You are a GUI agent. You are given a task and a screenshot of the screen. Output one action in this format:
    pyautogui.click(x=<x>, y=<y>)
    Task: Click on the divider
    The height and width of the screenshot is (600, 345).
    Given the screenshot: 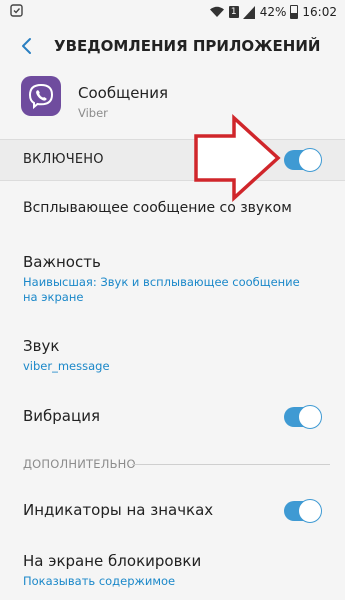 What is the action you would take?
    pyautogui.click(x=172, y=180)
    